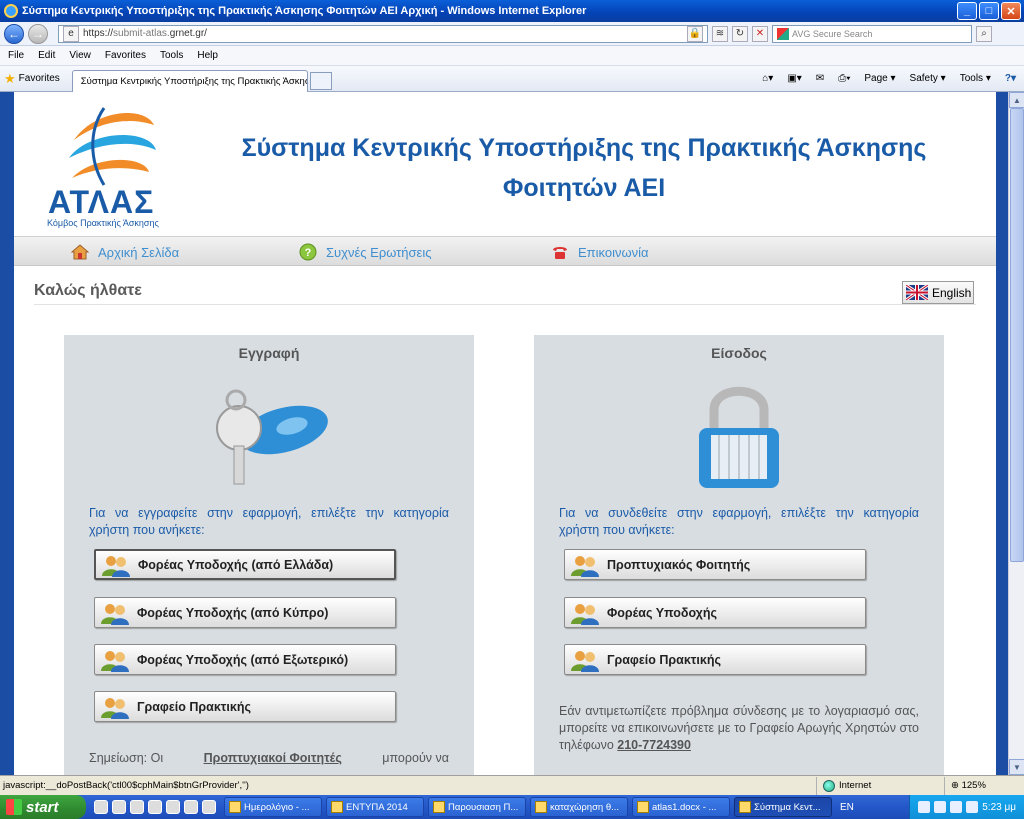 The width and height of the screenshot is (1024, 819). Describe the element at coordinates (984, 33) in the screenshot. I see `search-icon: ⌕` at that location.